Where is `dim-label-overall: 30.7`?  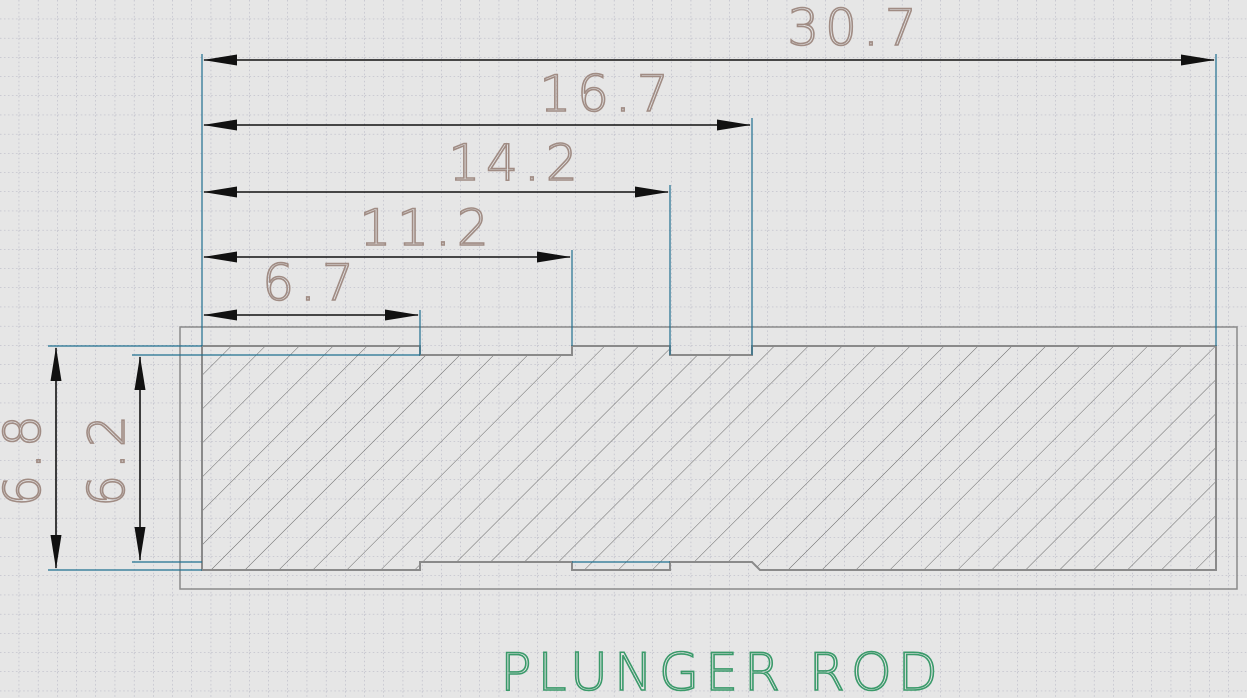
dim-label-overall: 30.7 is located at coordinates (854, 28).